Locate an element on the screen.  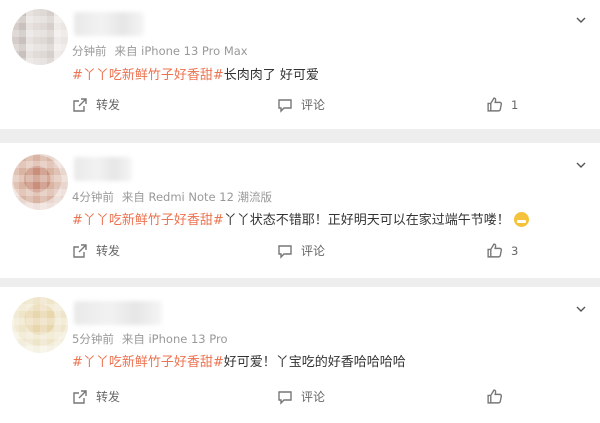
comment-text: #丫丫吃新鲜竹子好香甜#长肉肉了 好可爱 is located at coordinates (195, 73).